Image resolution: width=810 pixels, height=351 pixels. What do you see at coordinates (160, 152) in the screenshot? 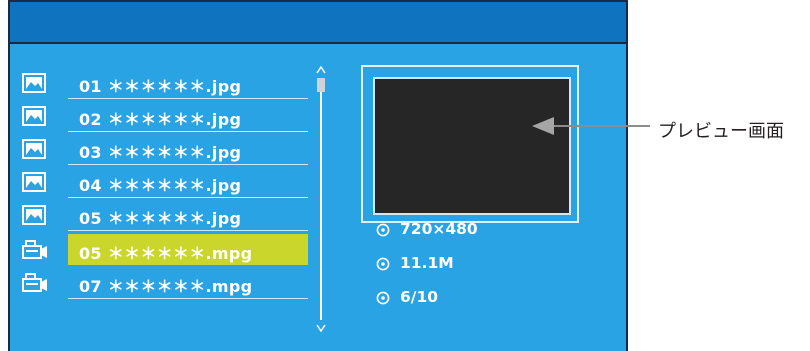
I see `file-name: 03 ＊＊＊＊＊＊.jpg` at bounding box center [160, 152].